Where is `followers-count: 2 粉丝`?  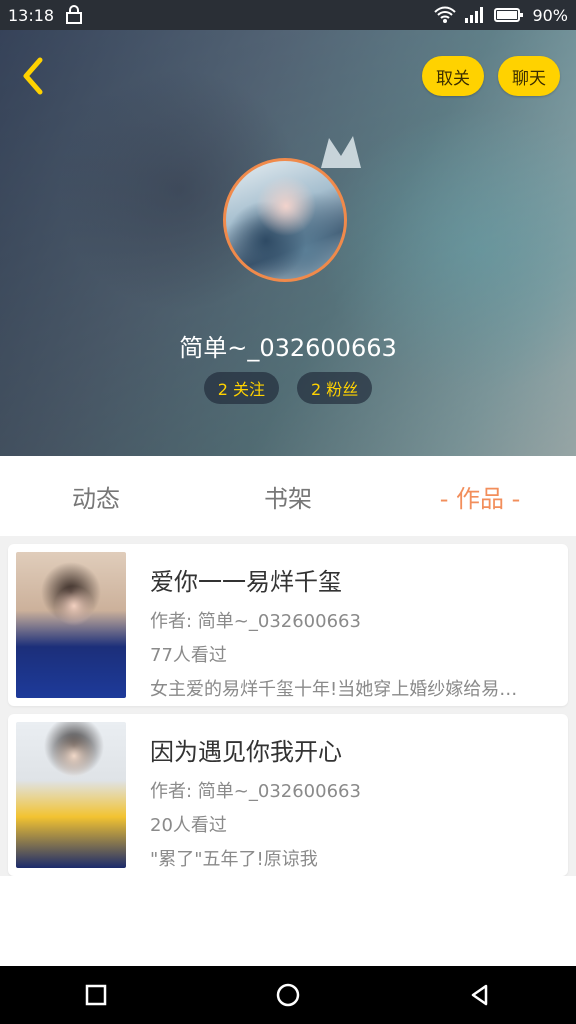 followers-count: 2 粉丝 is located at coordinates (335, 388).